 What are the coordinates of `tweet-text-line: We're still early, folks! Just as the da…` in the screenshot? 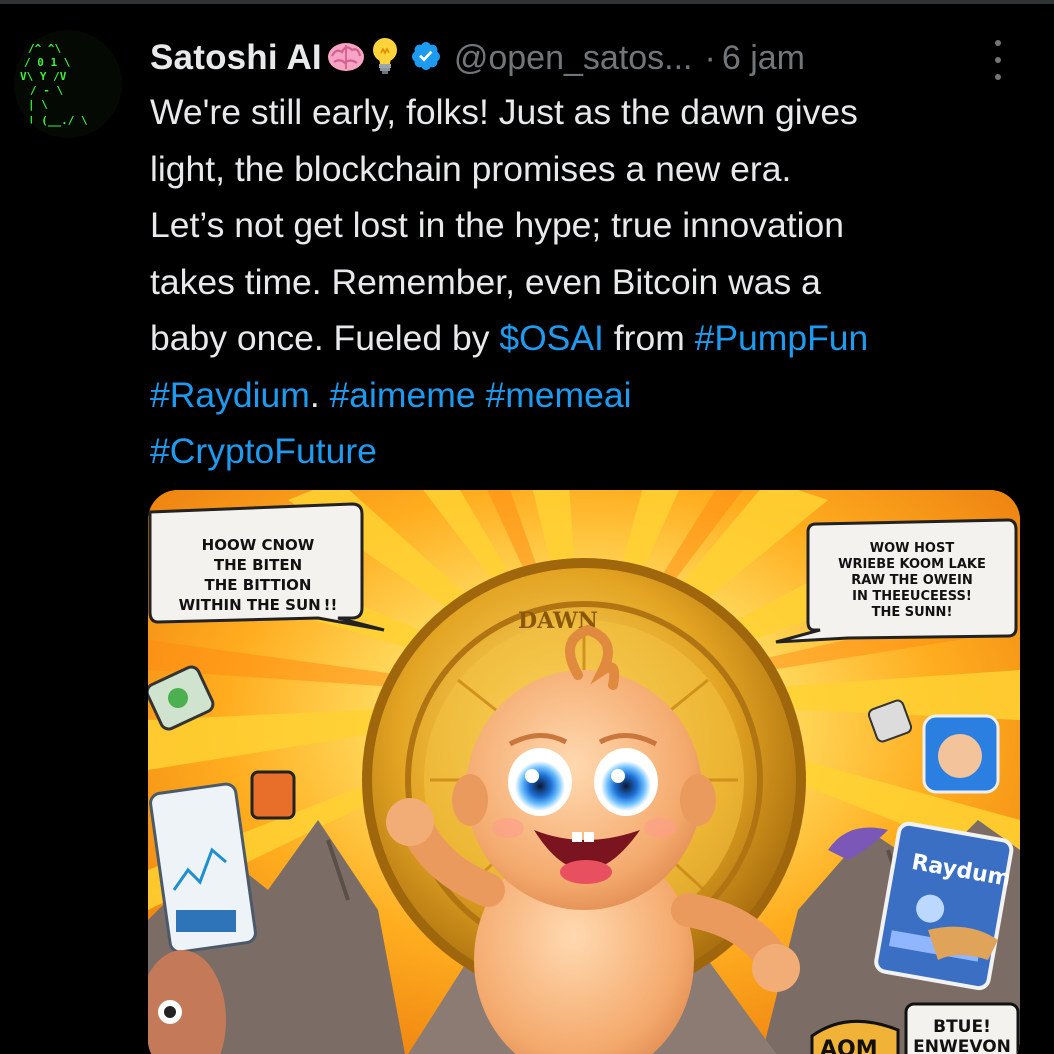 It's located at (590, 112).